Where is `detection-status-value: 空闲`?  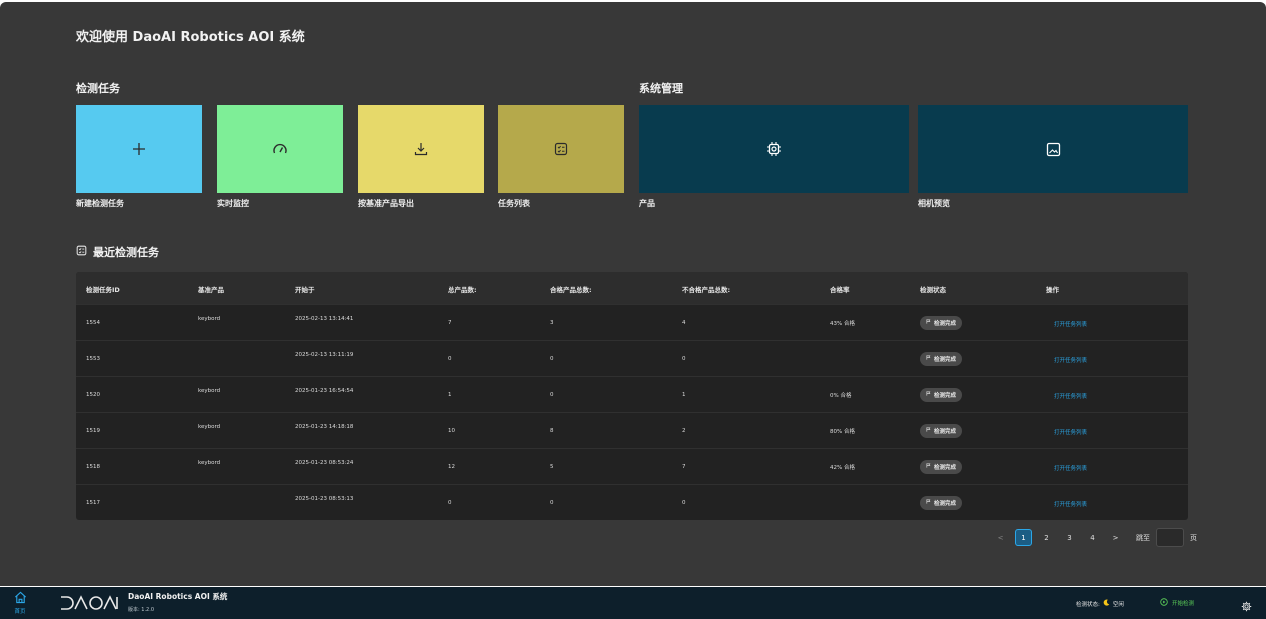 detection-status-value: 空闲 is located at coordinates (1118, 604).